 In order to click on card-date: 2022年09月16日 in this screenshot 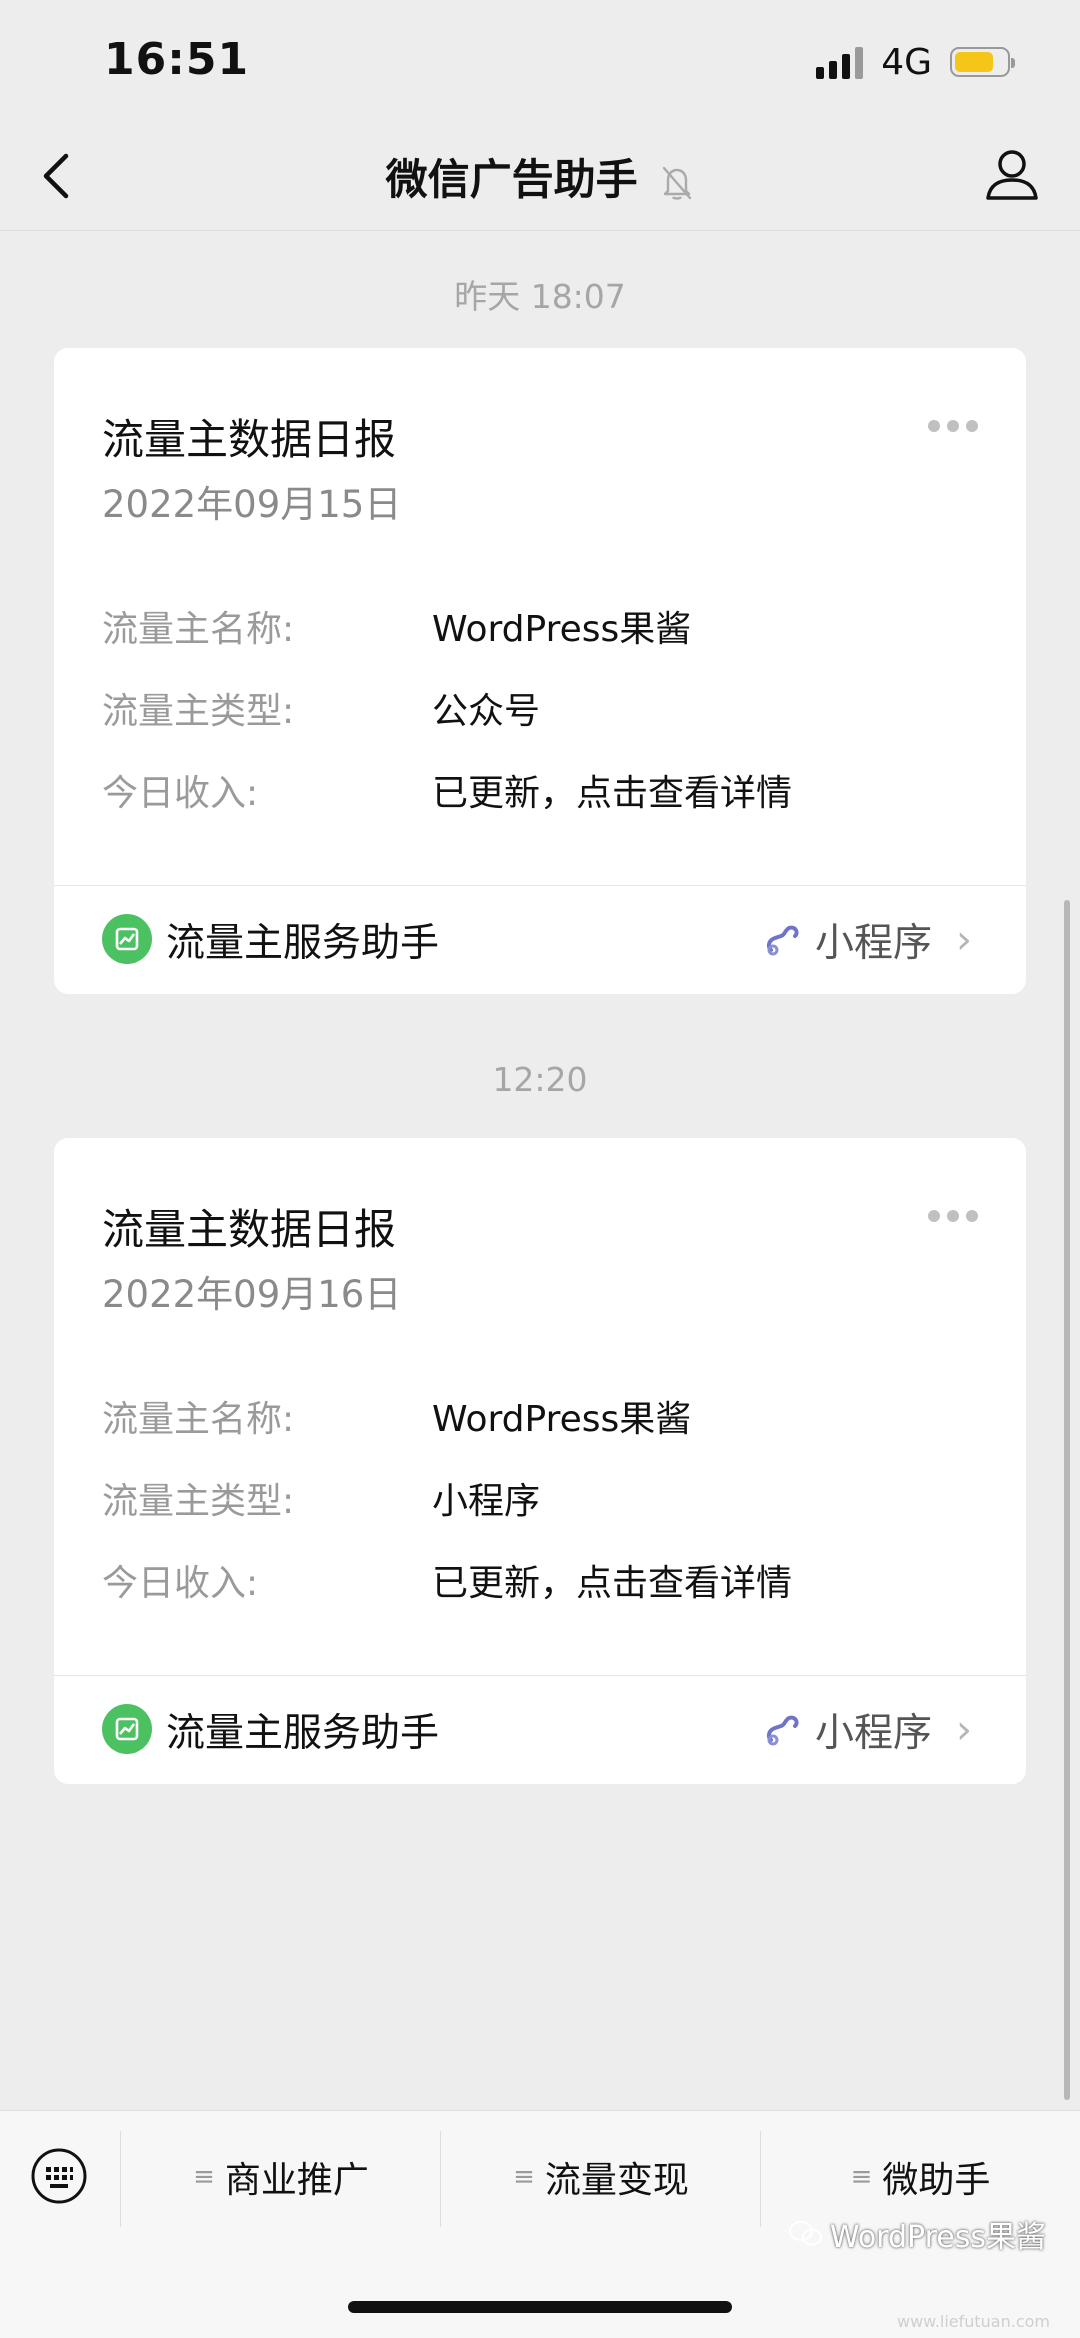, I will do `click(252, 1294)`.